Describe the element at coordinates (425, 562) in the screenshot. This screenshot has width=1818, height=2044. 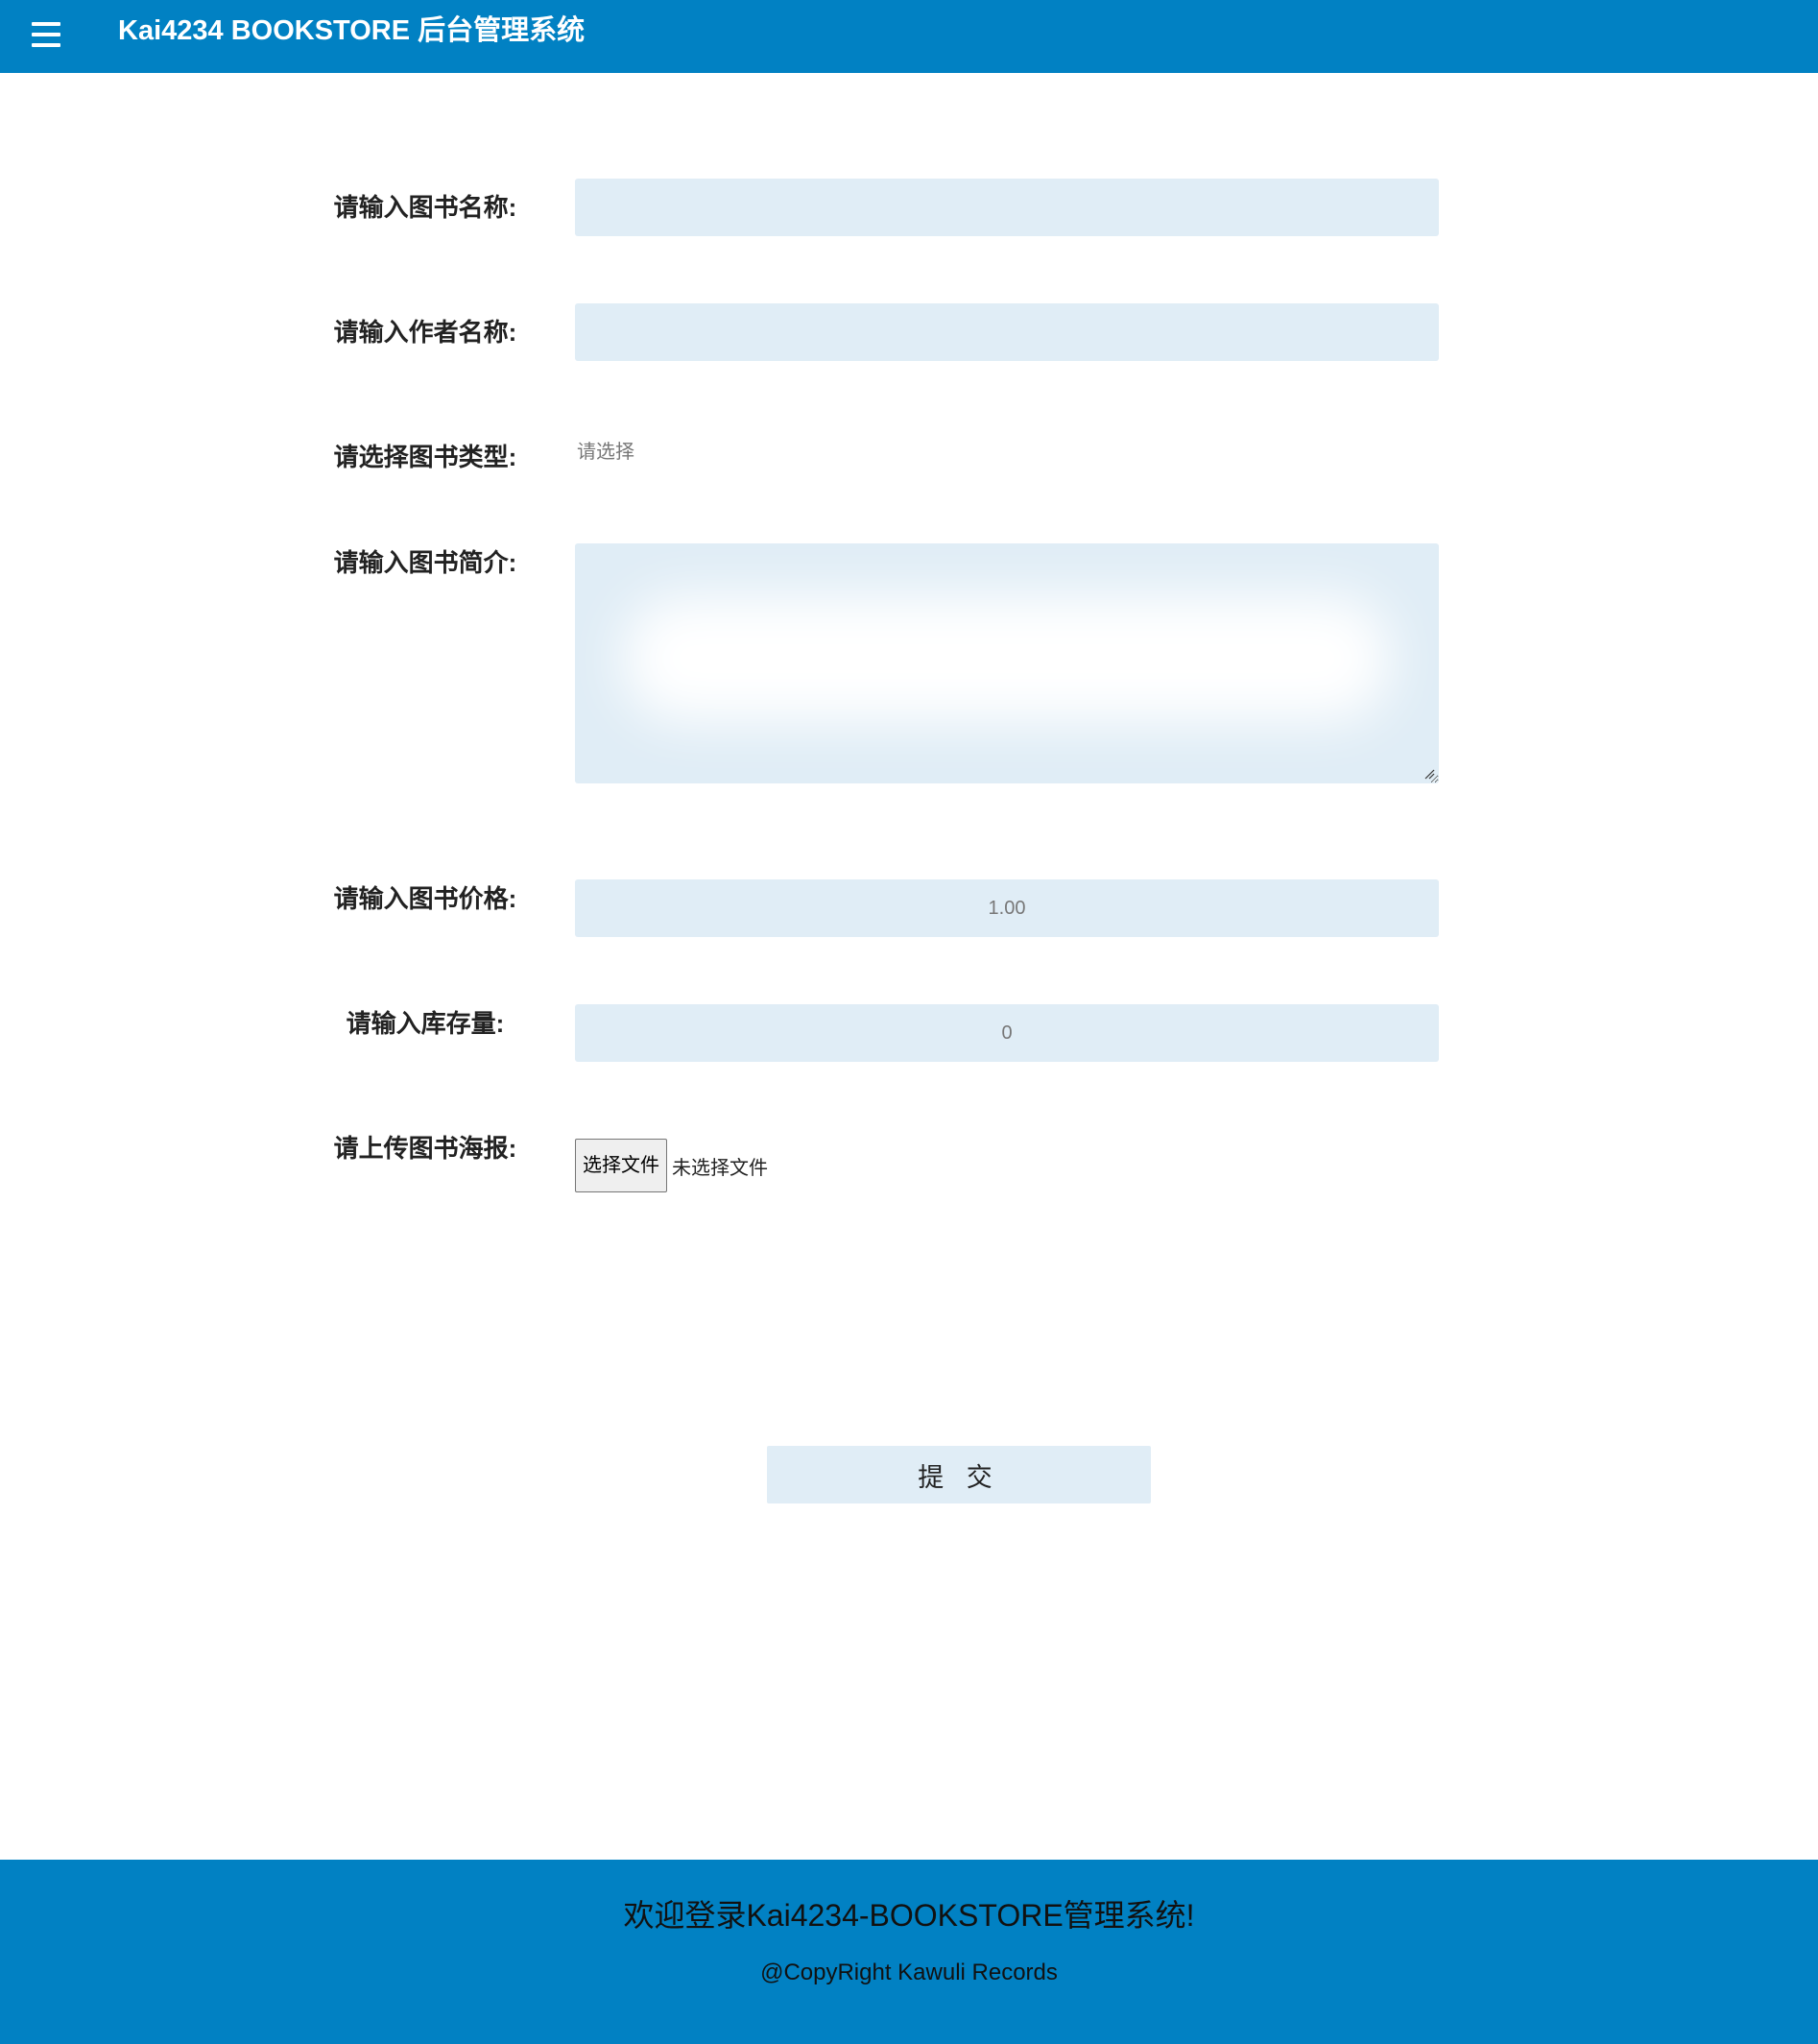
I see `book-description-label: 请输入图书简介:` at that location.